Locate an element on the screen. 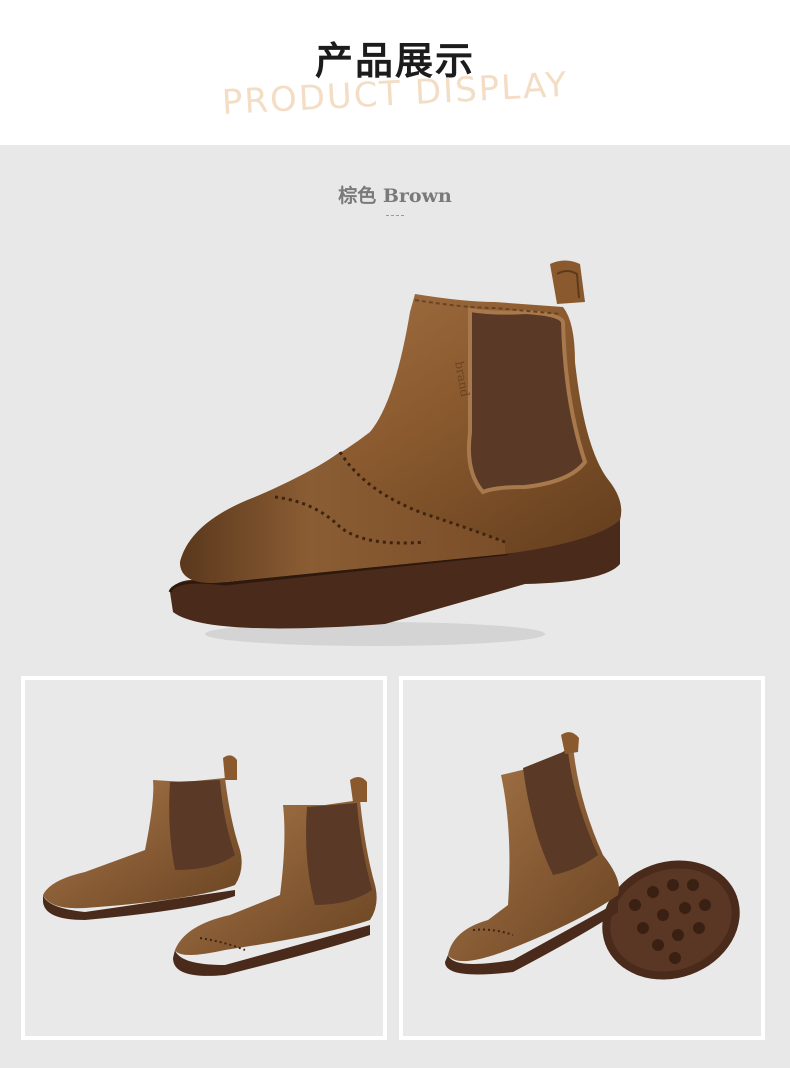 The height and width of the screenshot is (1068, 790). color-variant-label: 棕色 Brown is located at coordinates (395, 196).